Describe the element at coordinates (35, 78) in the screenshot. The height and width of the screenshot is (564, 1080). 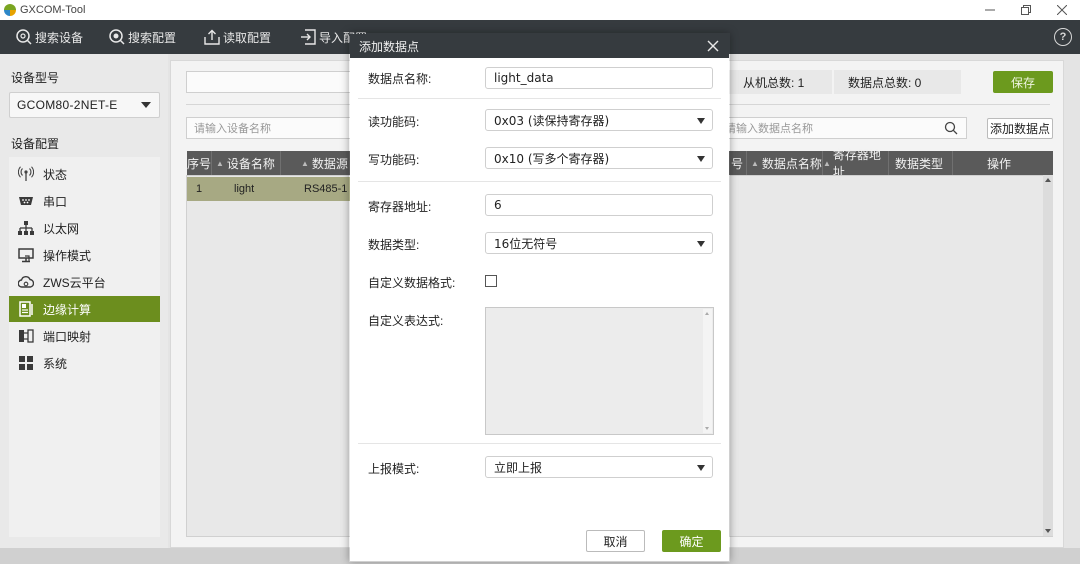
I see `device-model-heading: 设备型号` at that location.